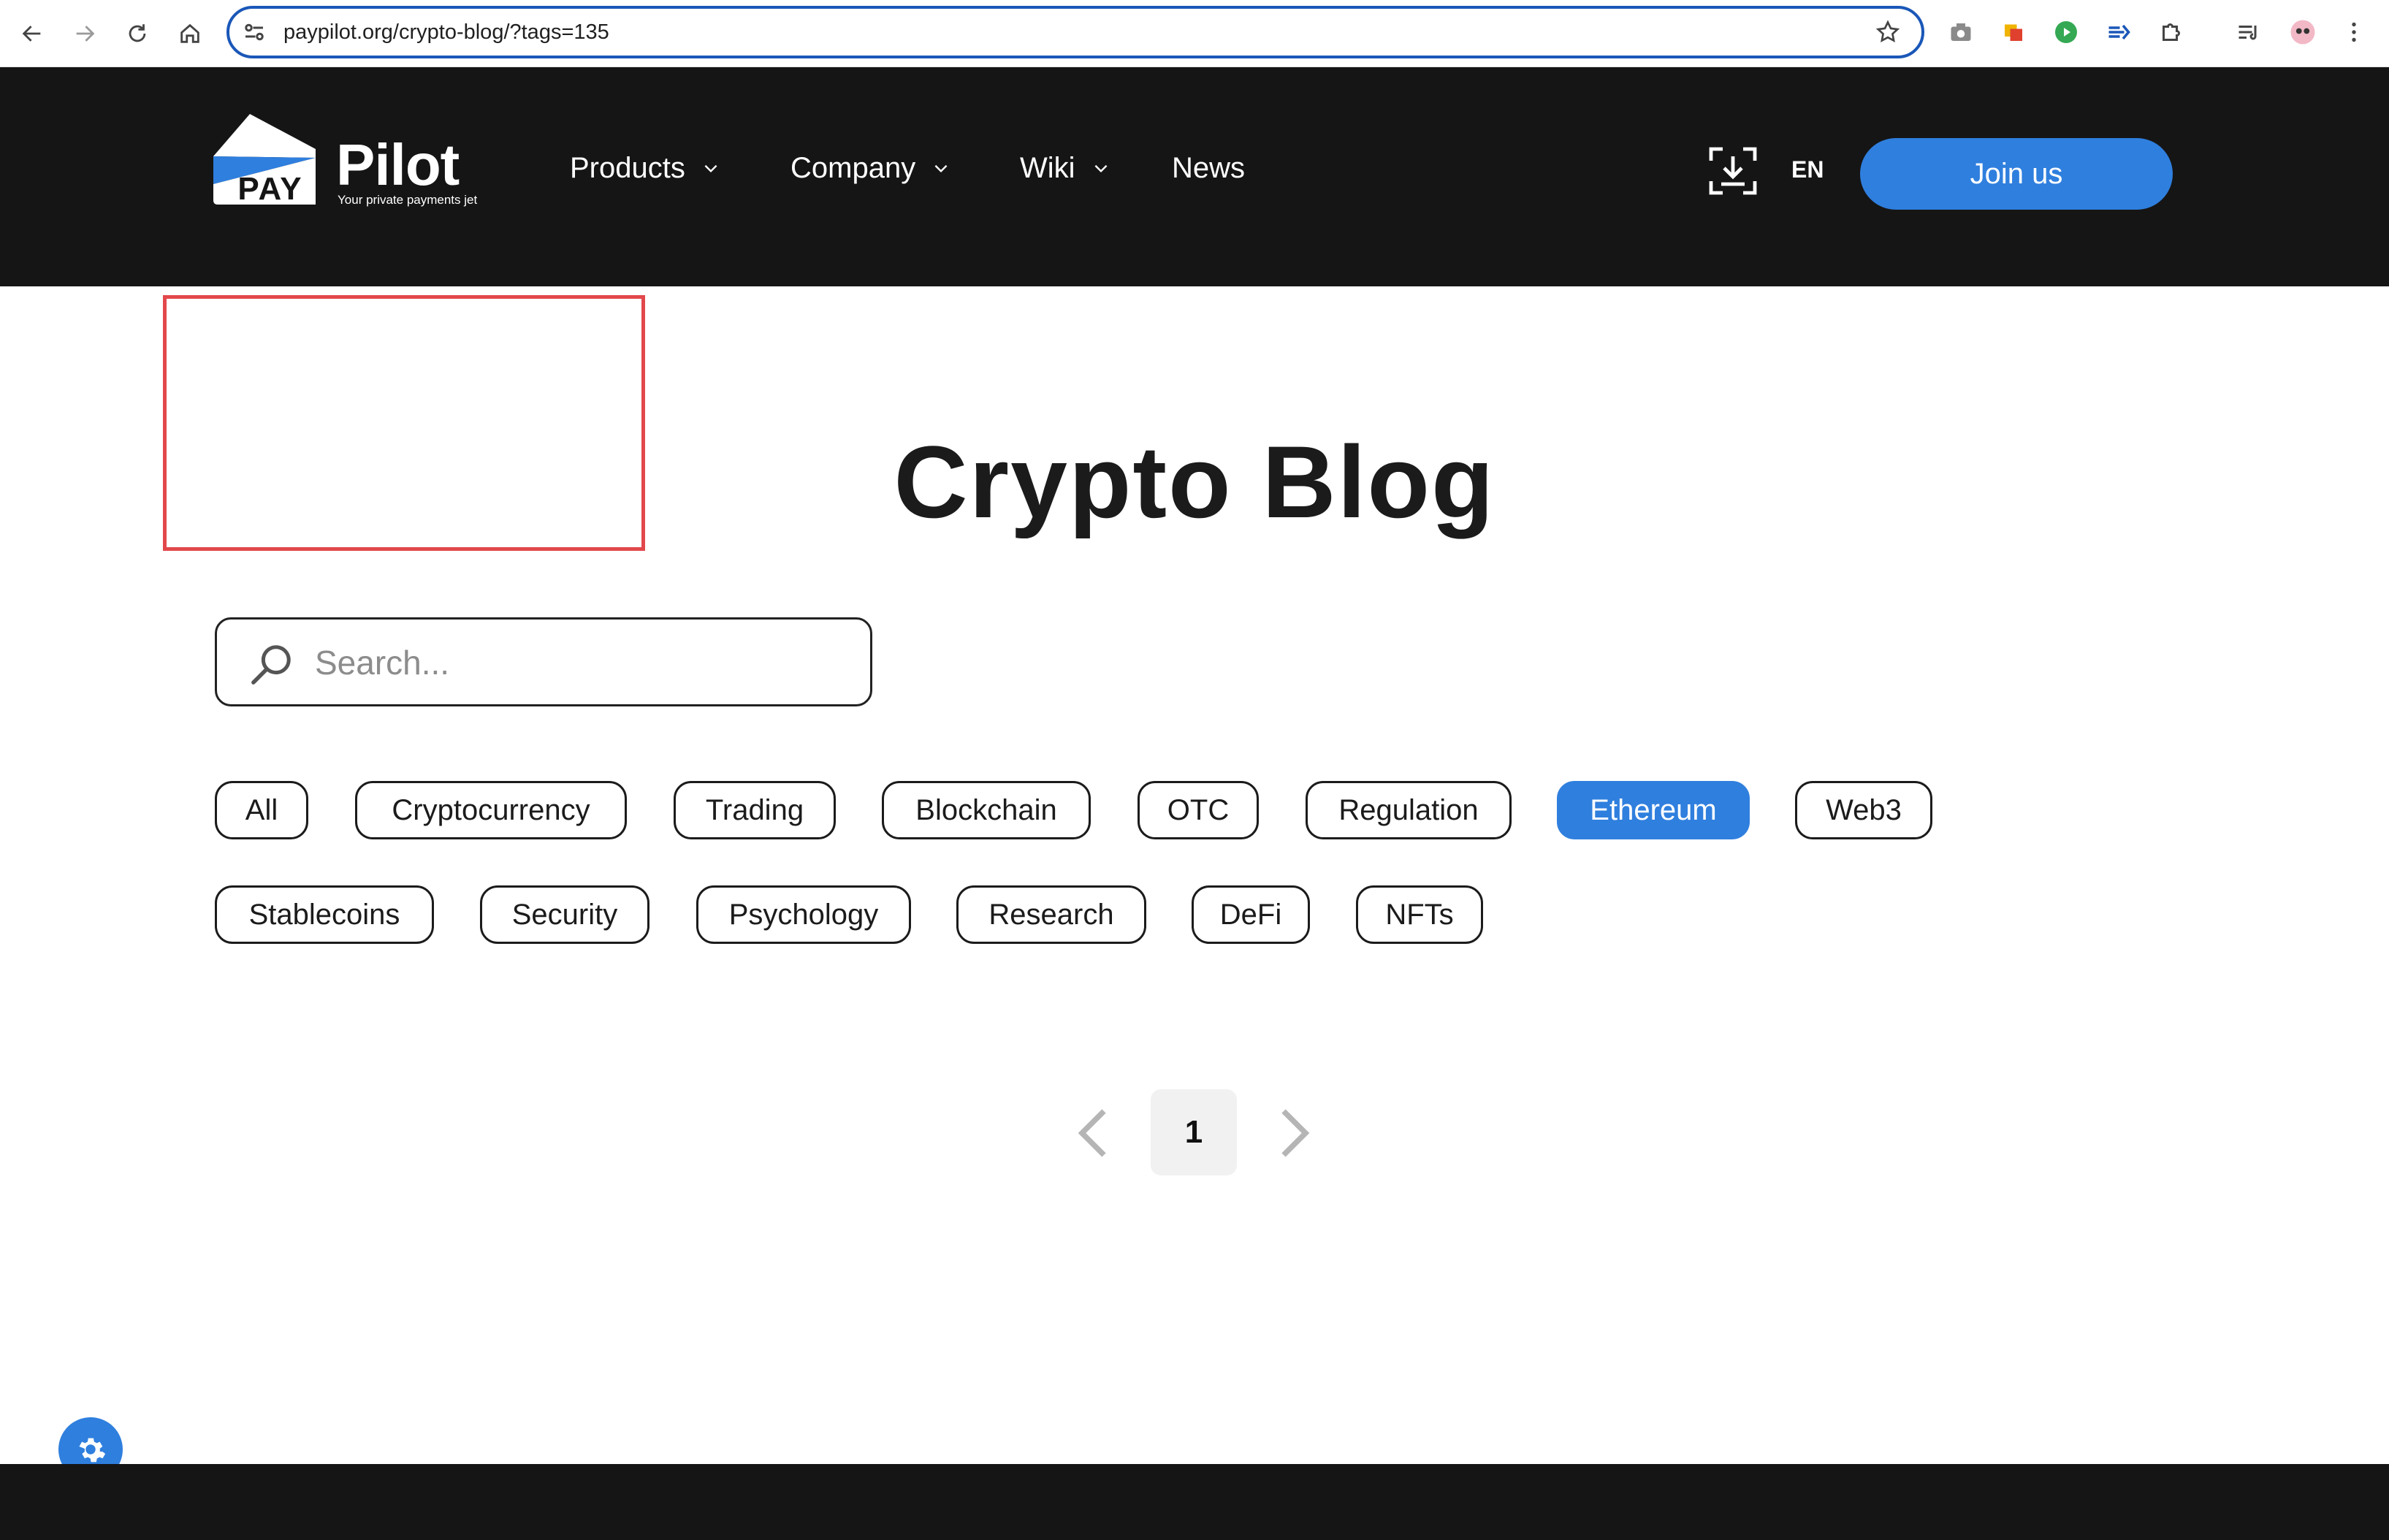  I want to click on reload-button, so click(137, 34).